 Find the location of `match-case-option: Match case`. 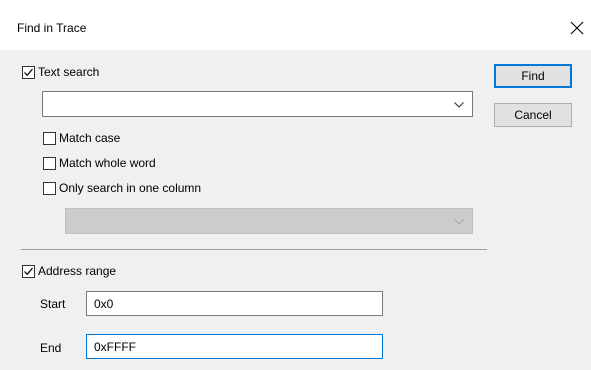

match-case-option: Match case is located at coordinates (81, 138).